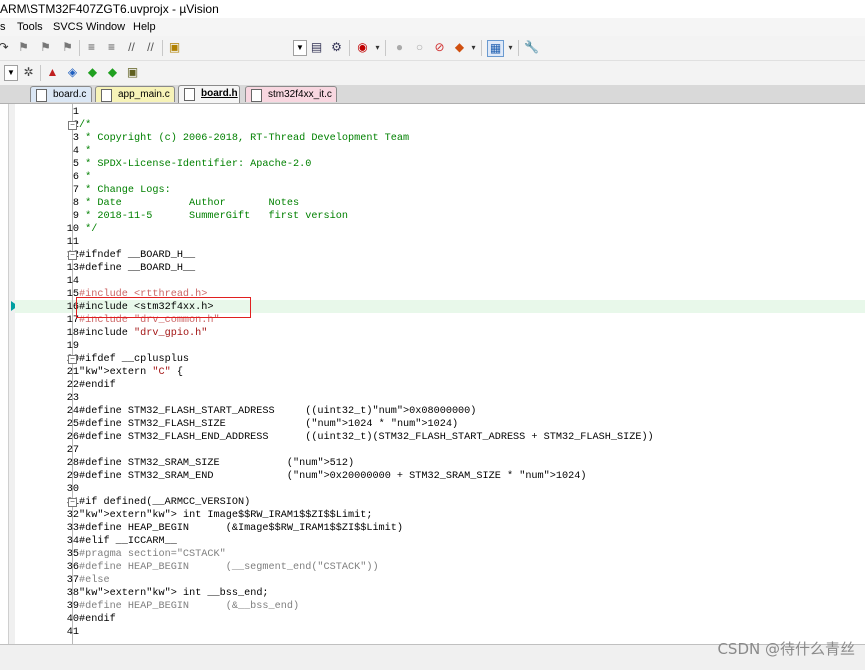 The image size is (865, 670). Describe the element at coordinates (495, 48) in the screenshot. I see `window-layout-icon: ▦` at that location.